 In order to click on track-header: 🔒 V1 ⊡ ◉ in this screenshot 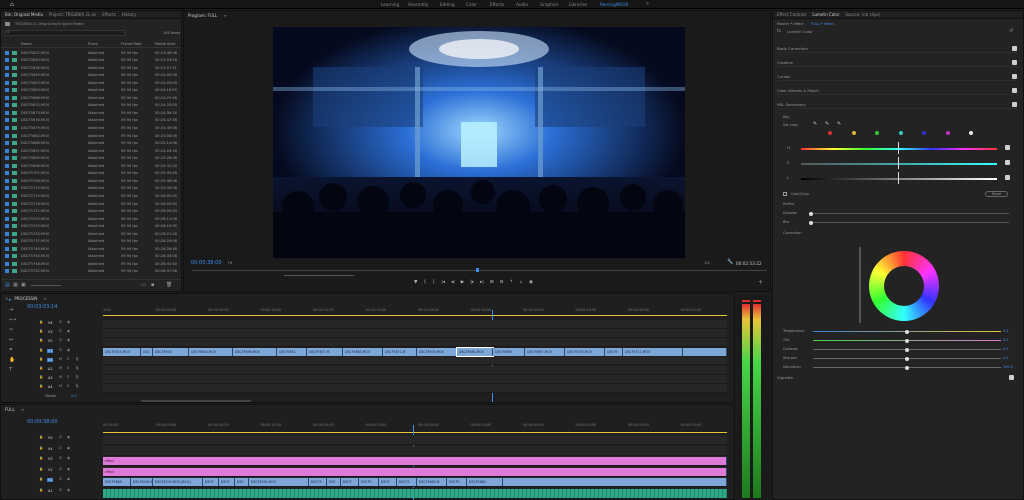, I will do `click(66, 482)`.